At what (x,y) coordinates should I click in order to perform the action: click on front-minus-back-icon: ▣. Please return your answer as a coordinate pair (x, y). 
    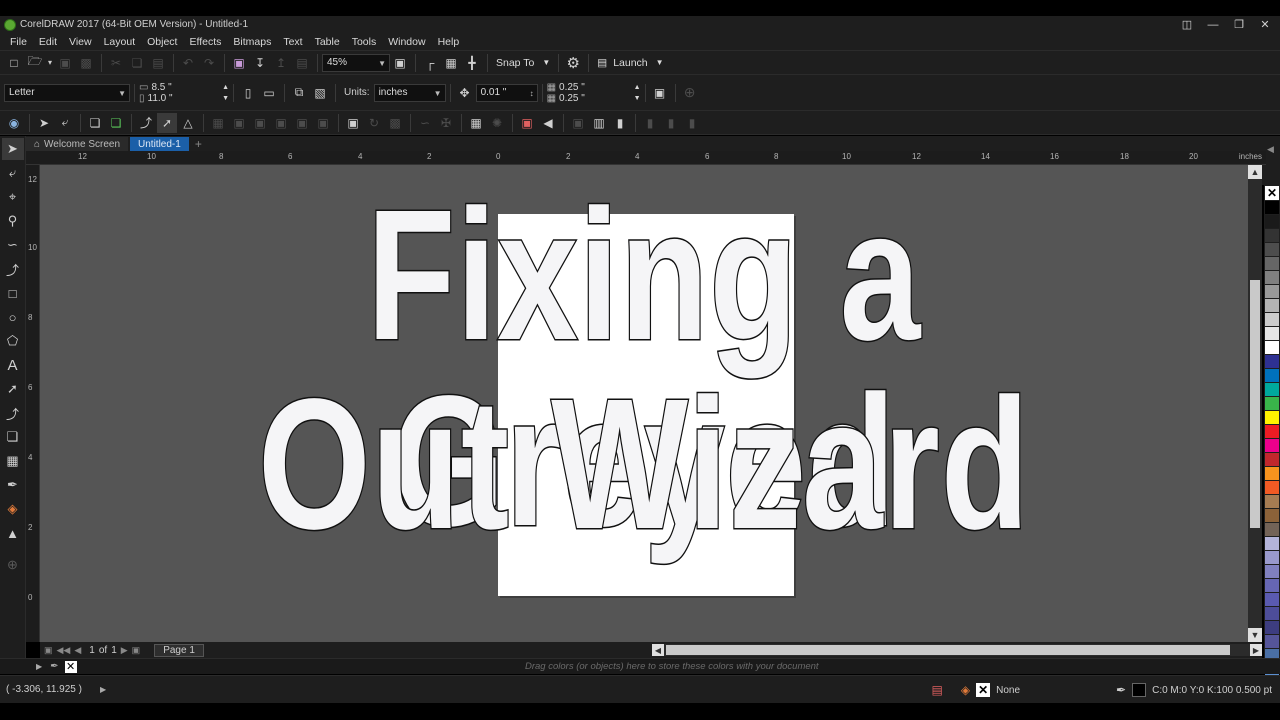
    Looking at the image, I should click on (323, 123).